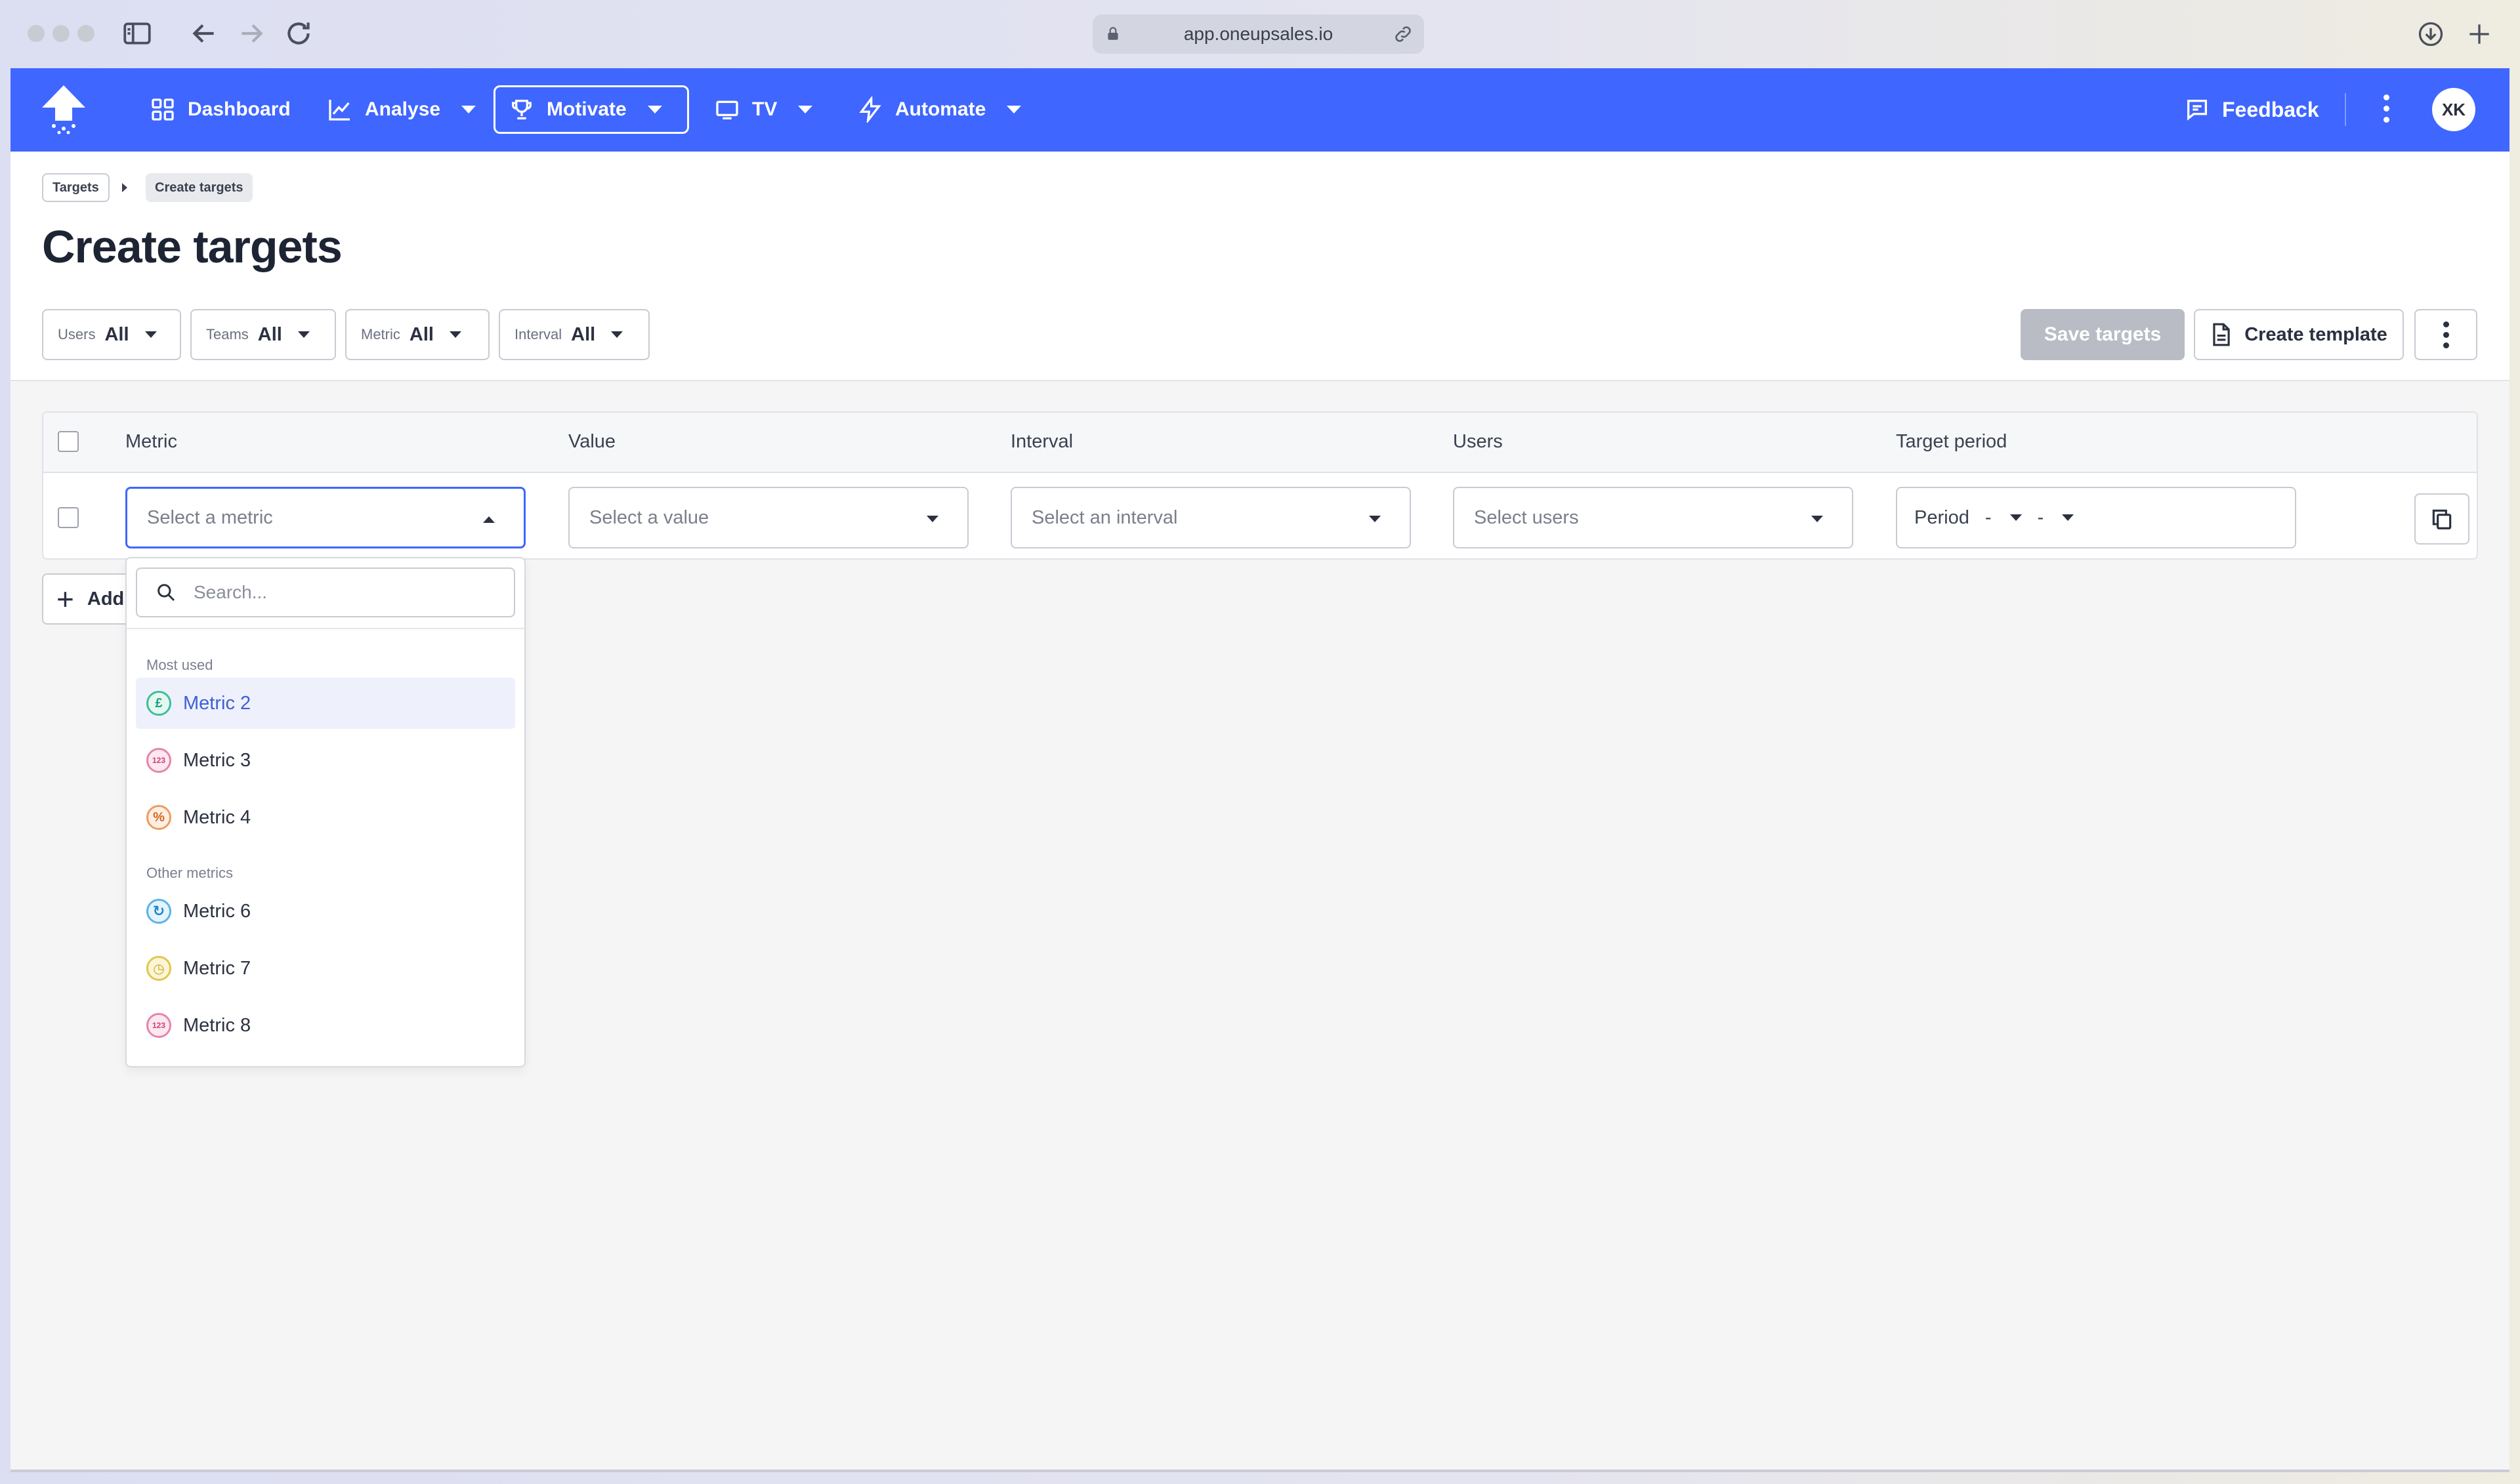 The image size is (2520, 1484). I want to click on nav-item-label: Automate, so click(940, 109).